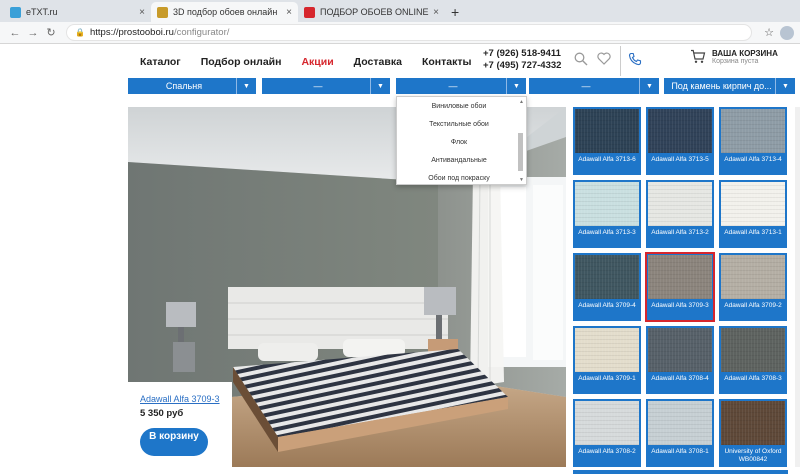  I want to click on header-divider, so click(620, 61).